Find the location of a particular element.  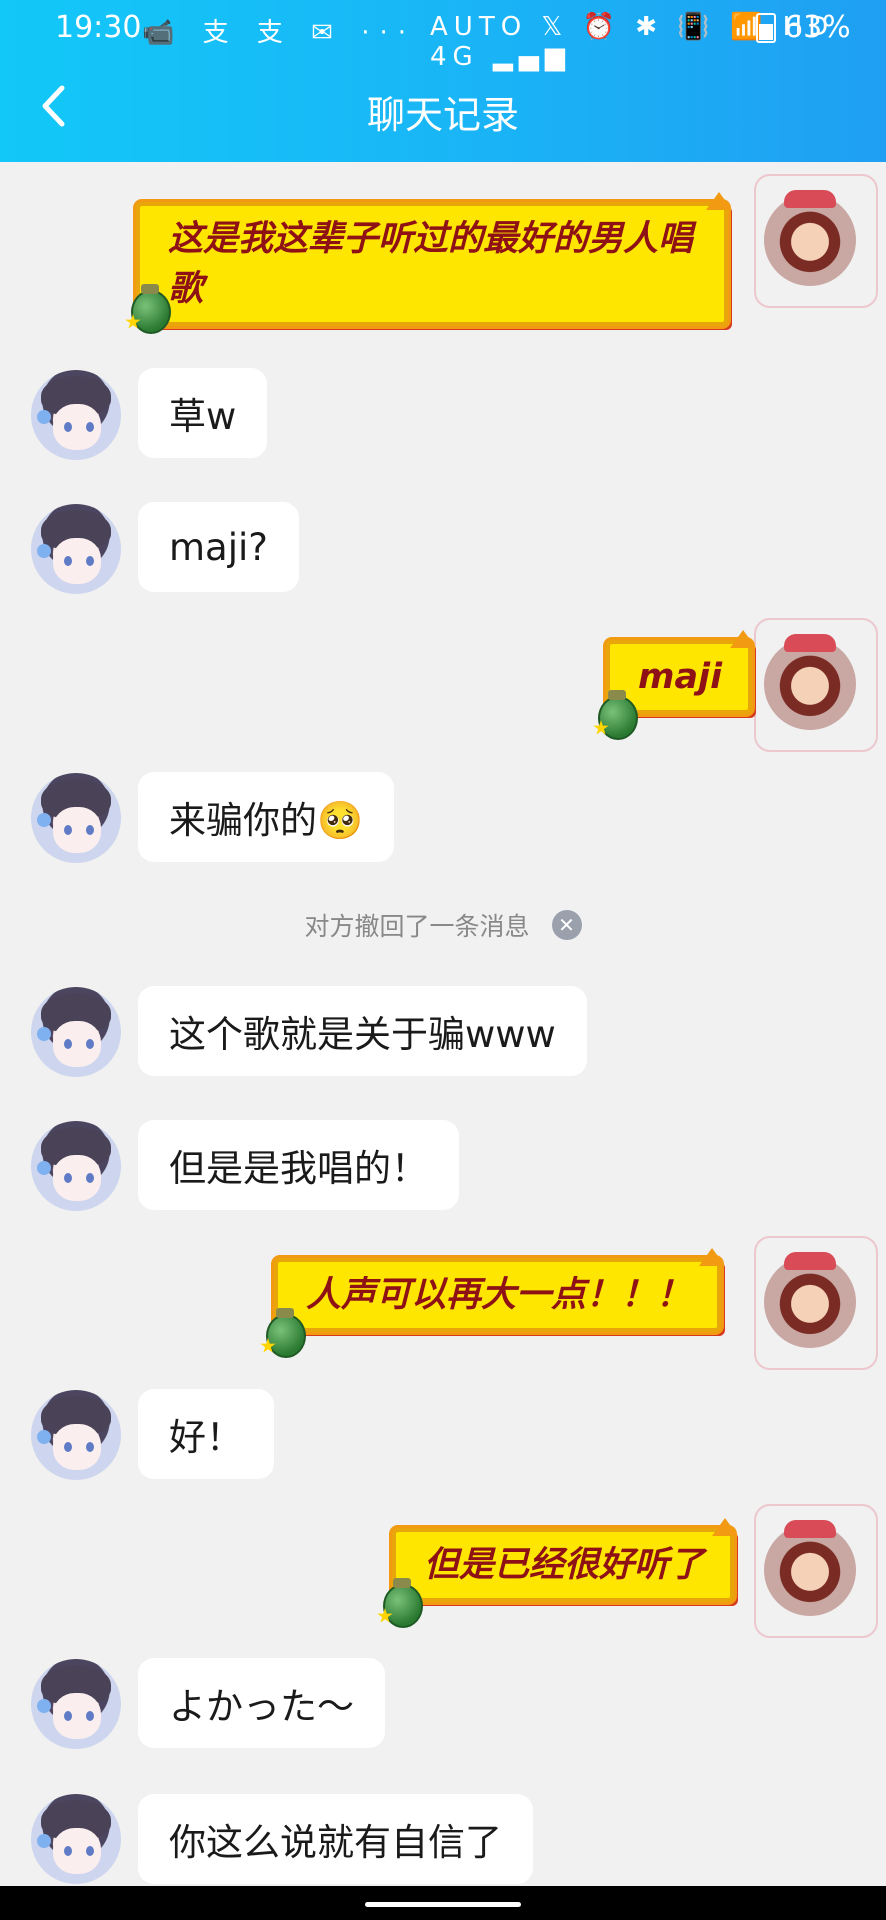

battery-icon is located at coordinates (766, 27).